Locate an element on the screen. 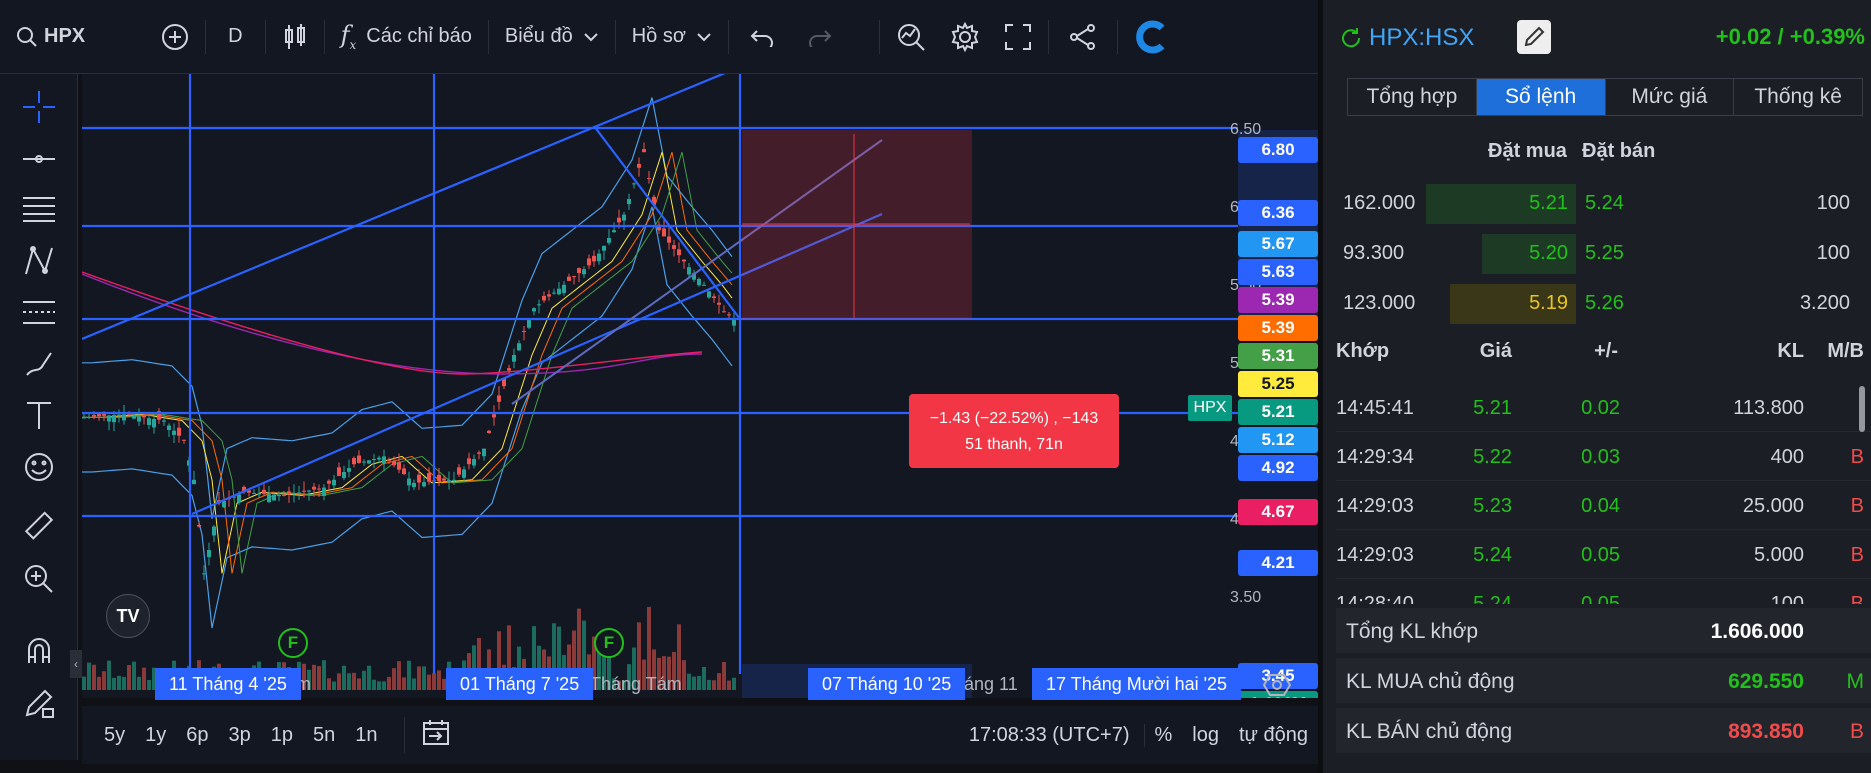 This screenshot has height=773, width=1871. candle-type-button is located at coordinates (295, 37).